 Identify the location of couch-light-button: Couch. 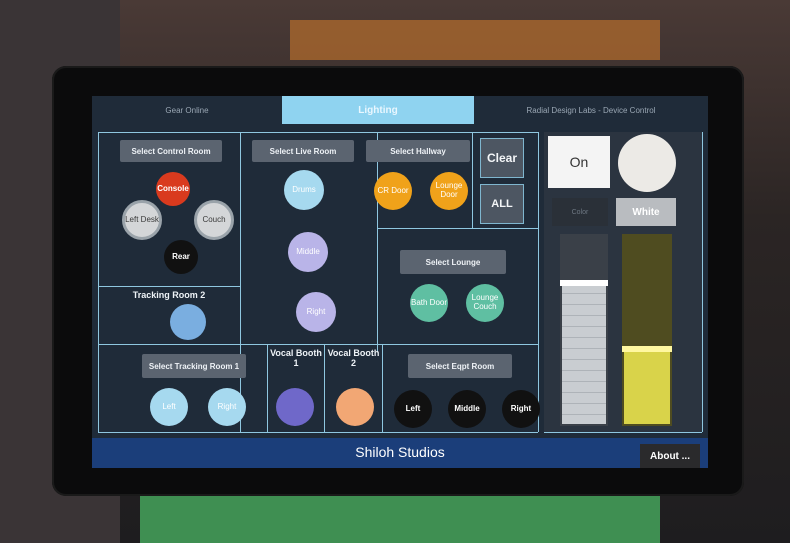
(214, 220).